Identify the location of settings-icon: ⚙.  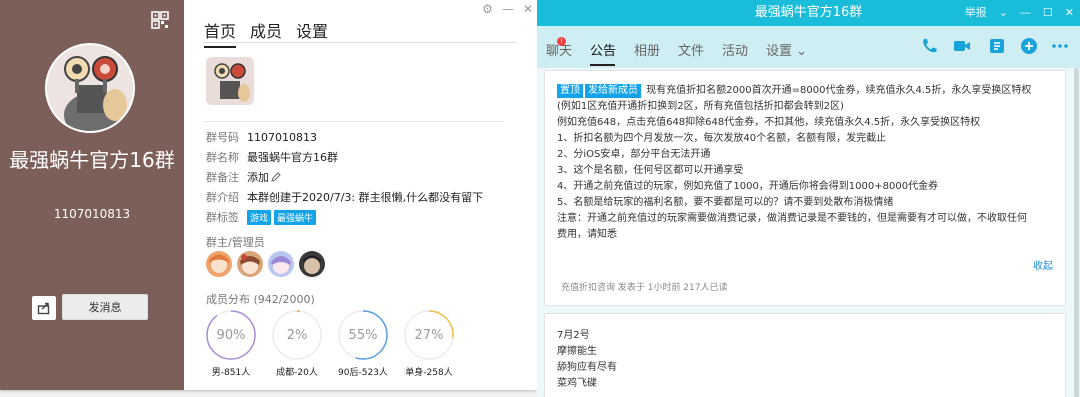
(487, 9).